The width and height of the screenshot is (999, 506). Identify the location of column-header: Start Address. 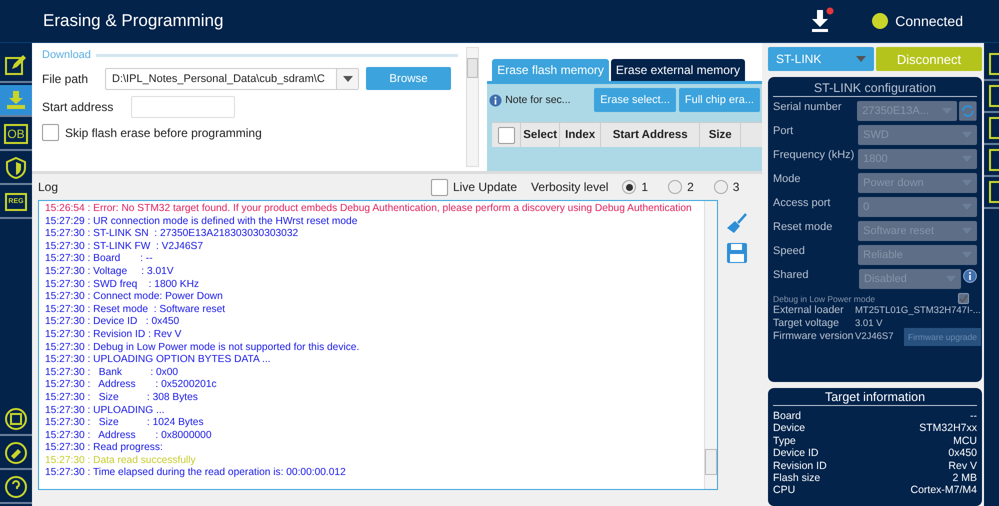
(650, 135).